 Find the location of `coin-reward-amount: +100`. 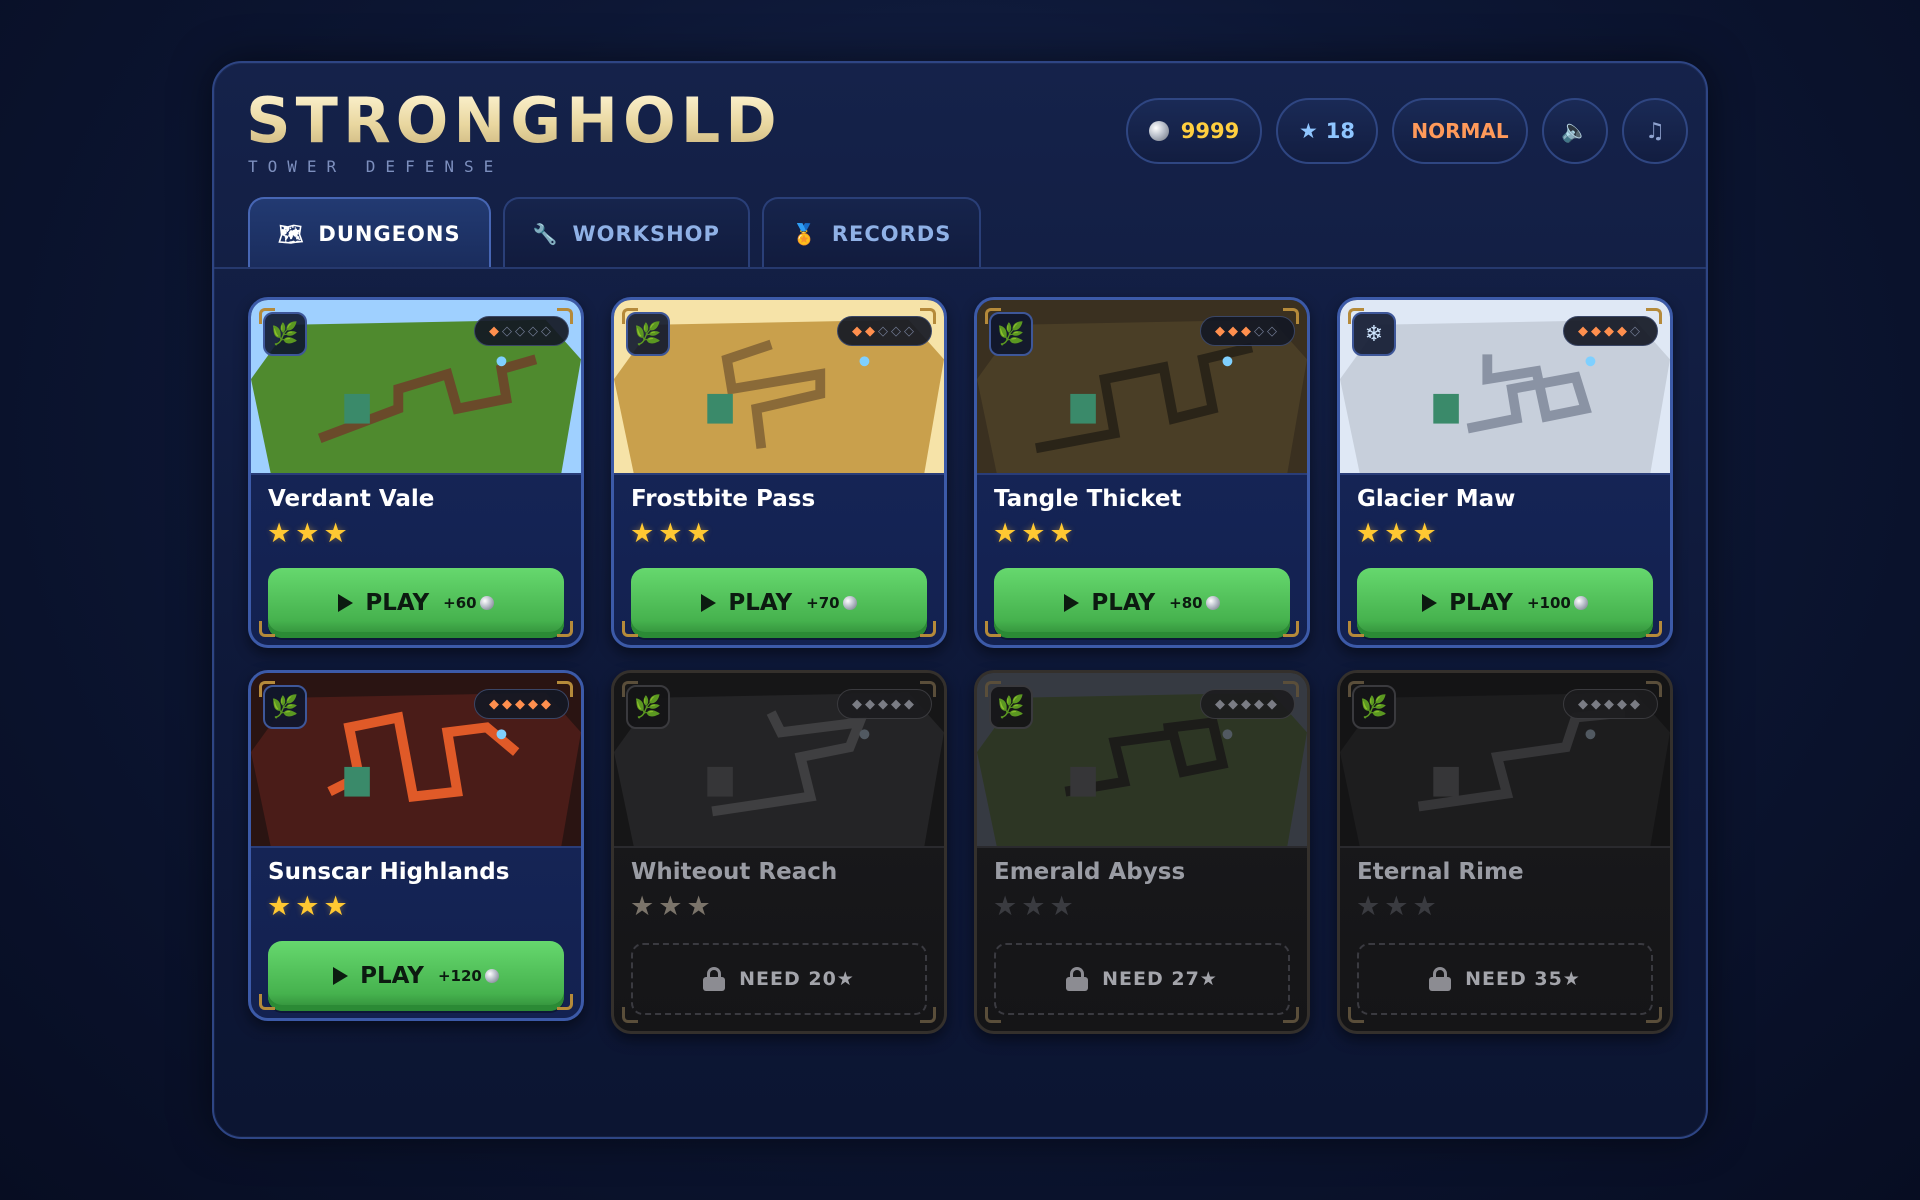

coin-reward-amount: +100 is located at coordinates (1548, 603).